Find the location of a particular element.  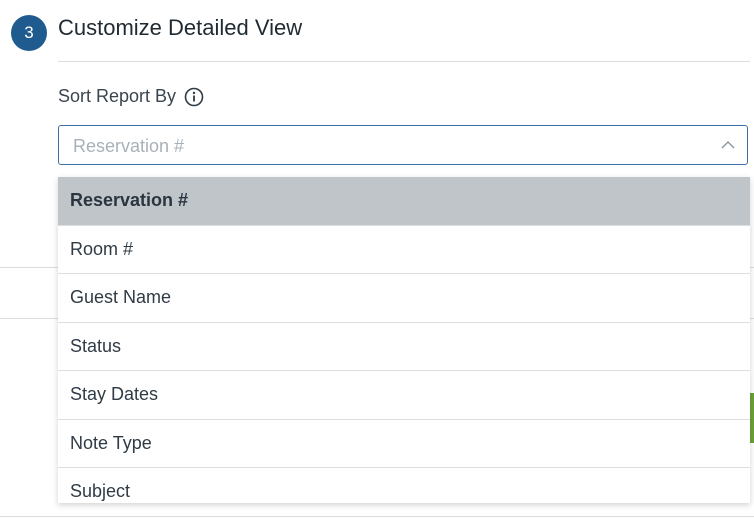

sort-report-by-label: Sort Report By is located at coordinates (117, 96).